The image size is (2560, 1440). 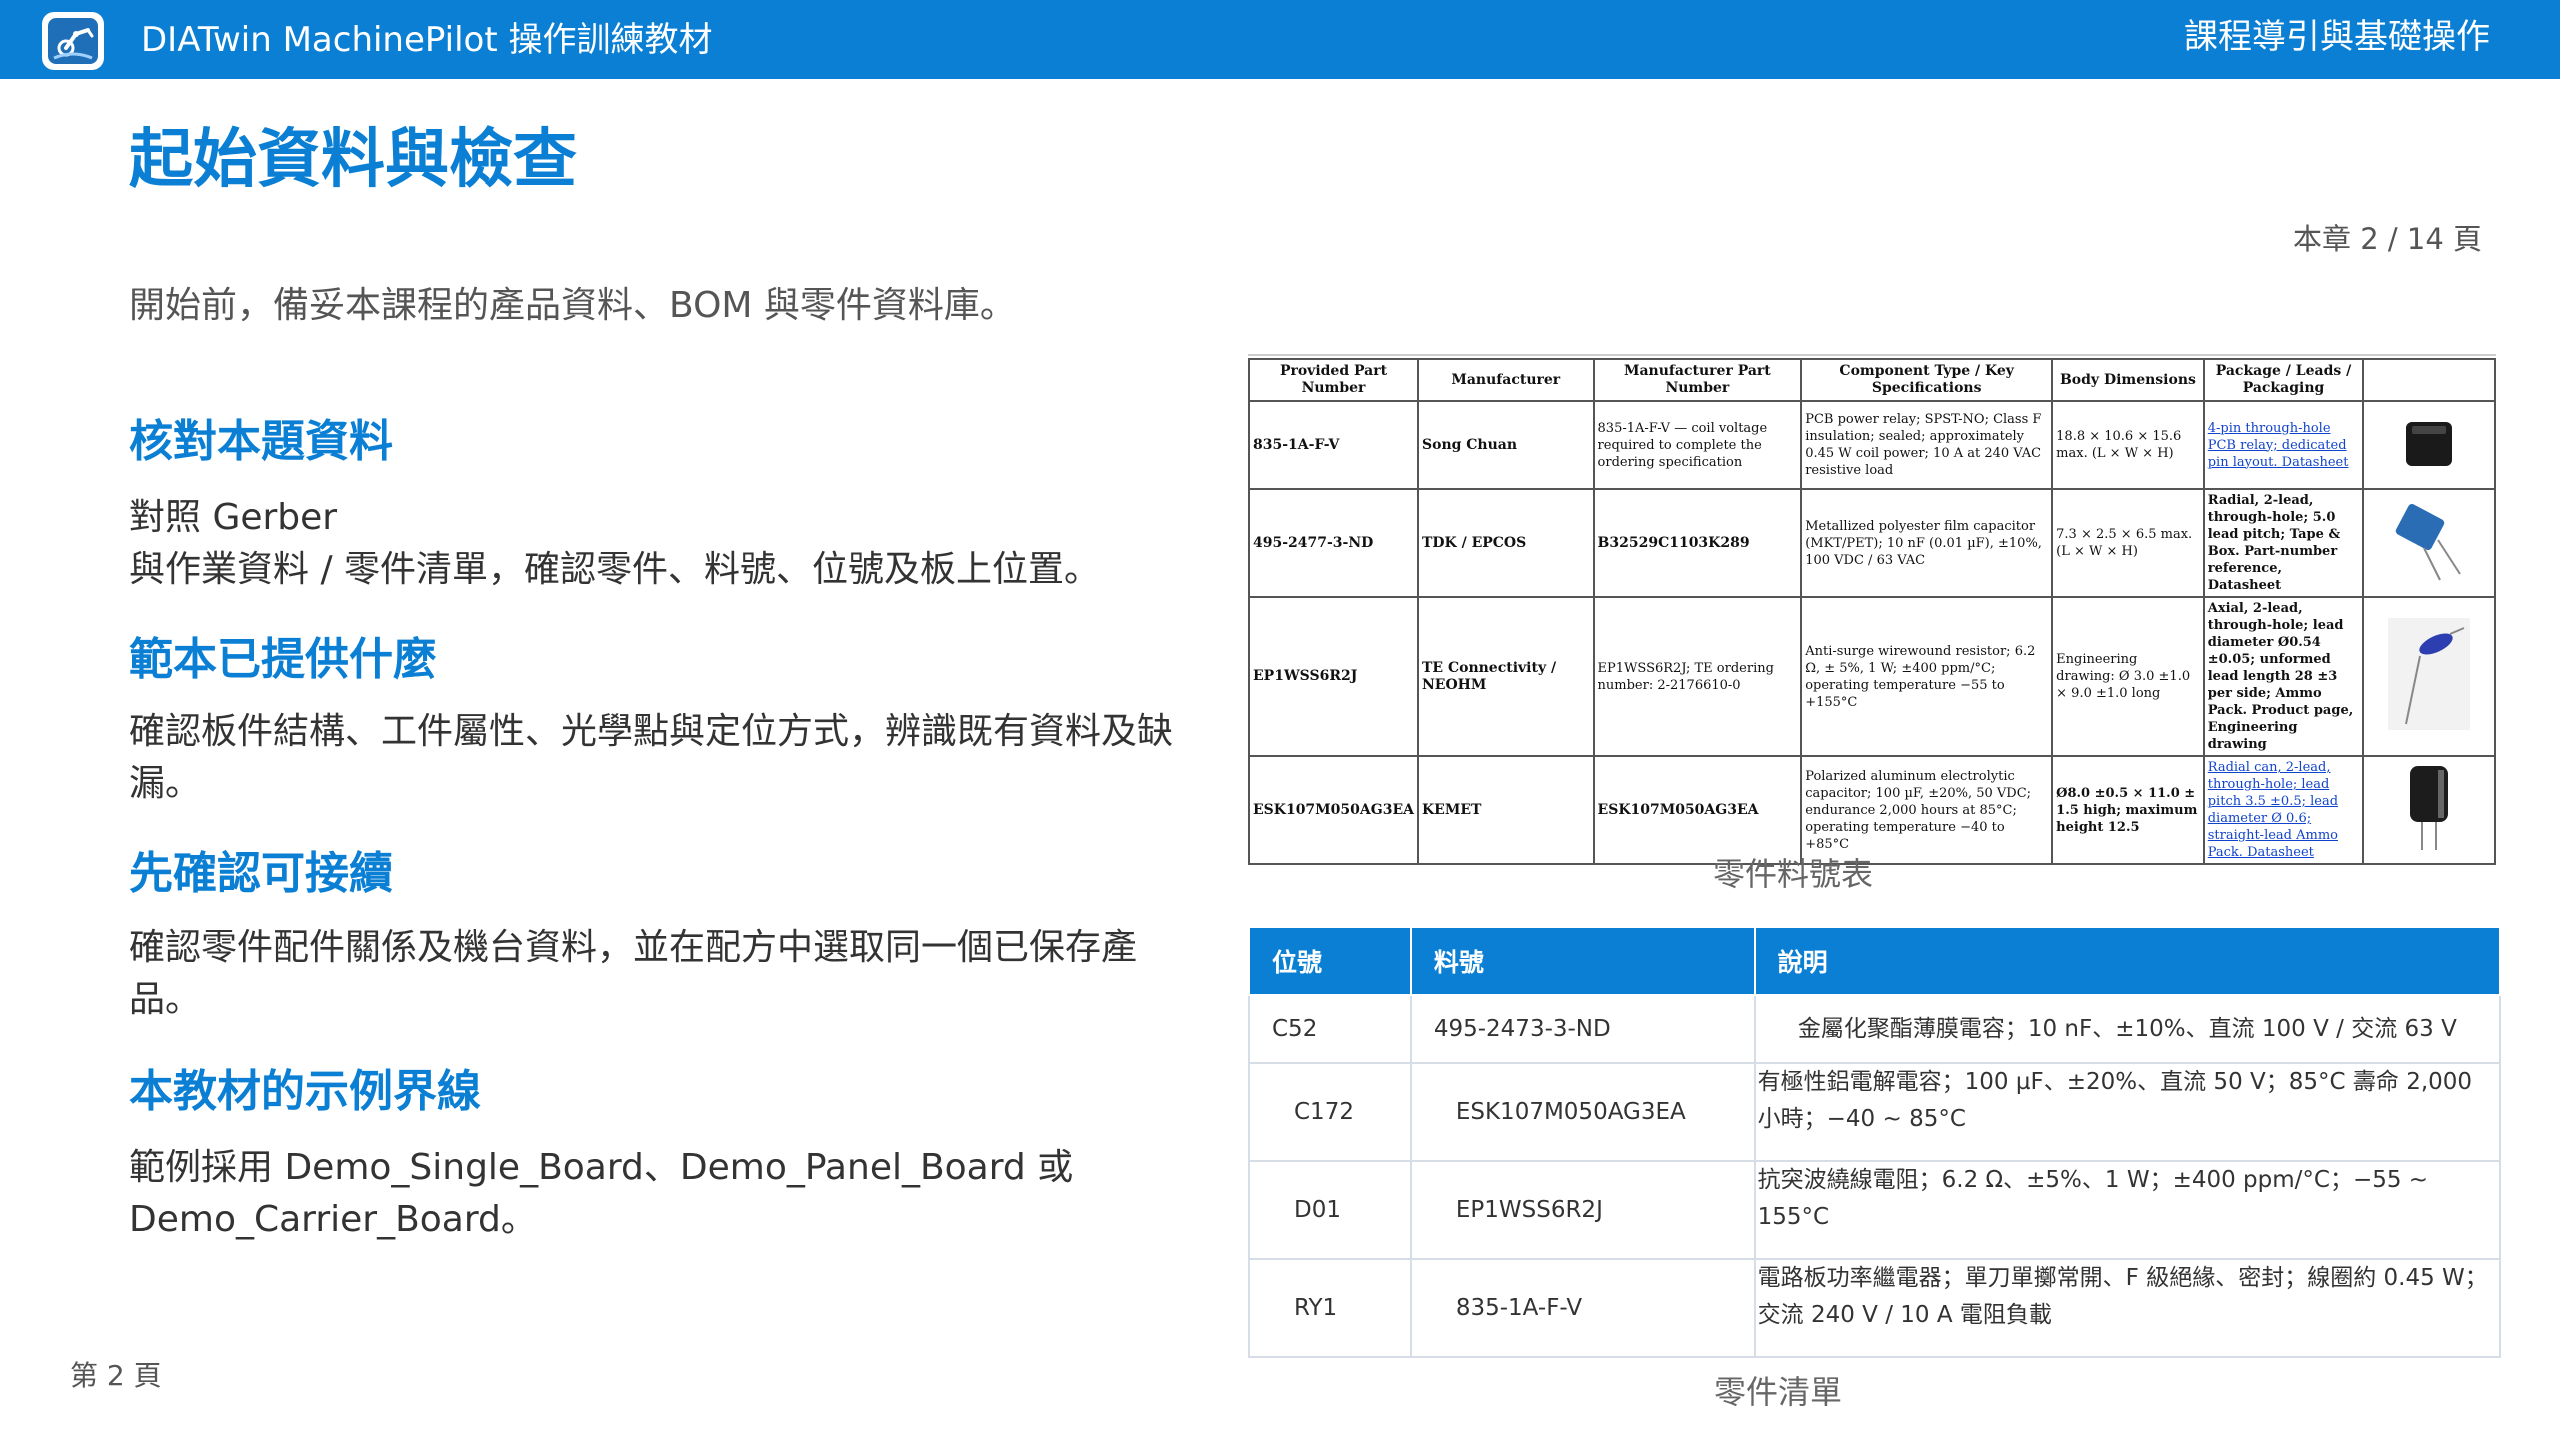 What do you see at coordinates (233, 517) in the screenshot?
I see `section-body-line: 對照 Gerber` at bounding box center [233, 517].